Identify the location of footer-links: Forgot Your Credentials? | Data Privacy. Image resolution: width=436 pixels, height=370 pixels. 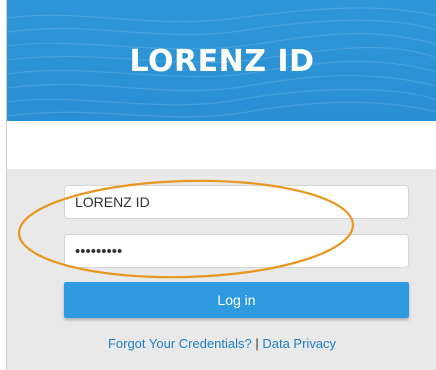
(221, 343).